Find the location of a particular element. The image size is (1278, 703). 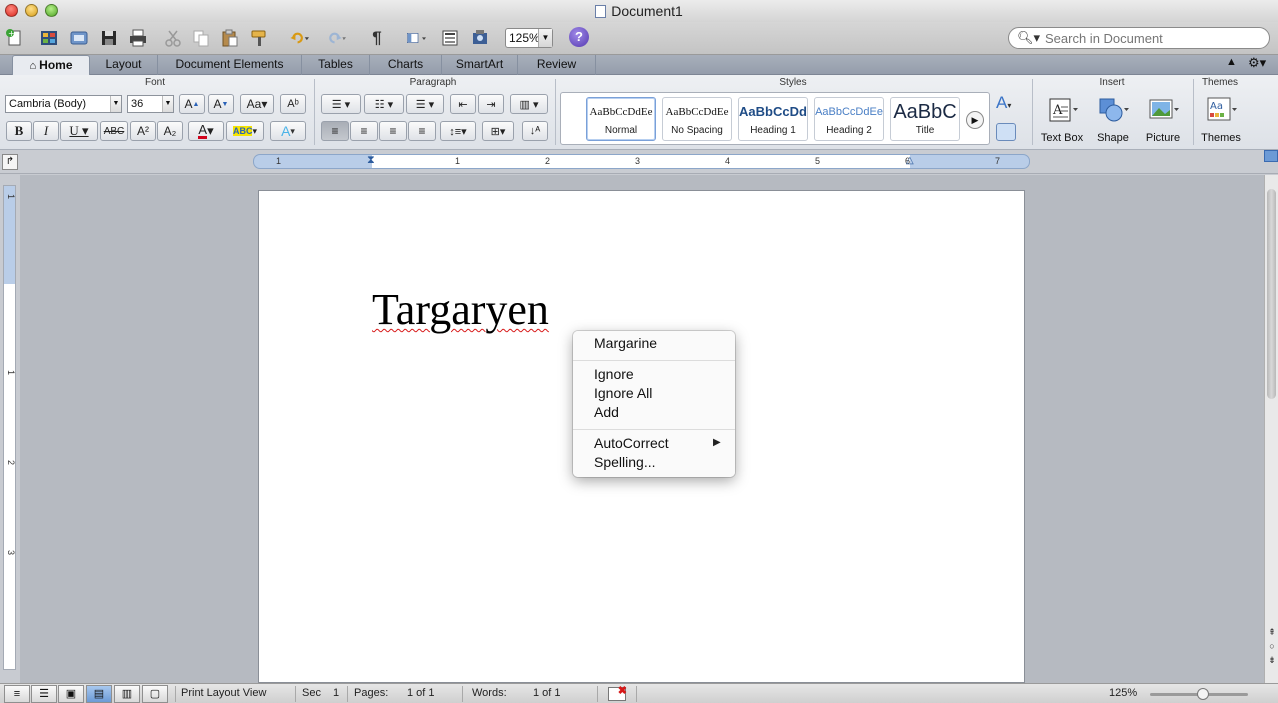

style-no-spacing: AaBbCcDdEe No Spacing is located at coordinates (697, 119).